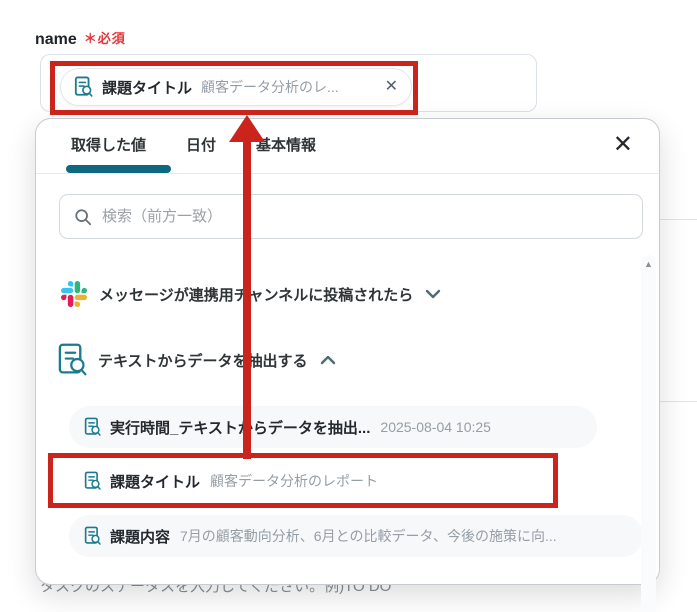  I want to click on active-tab-indicator, so click(118, 169).